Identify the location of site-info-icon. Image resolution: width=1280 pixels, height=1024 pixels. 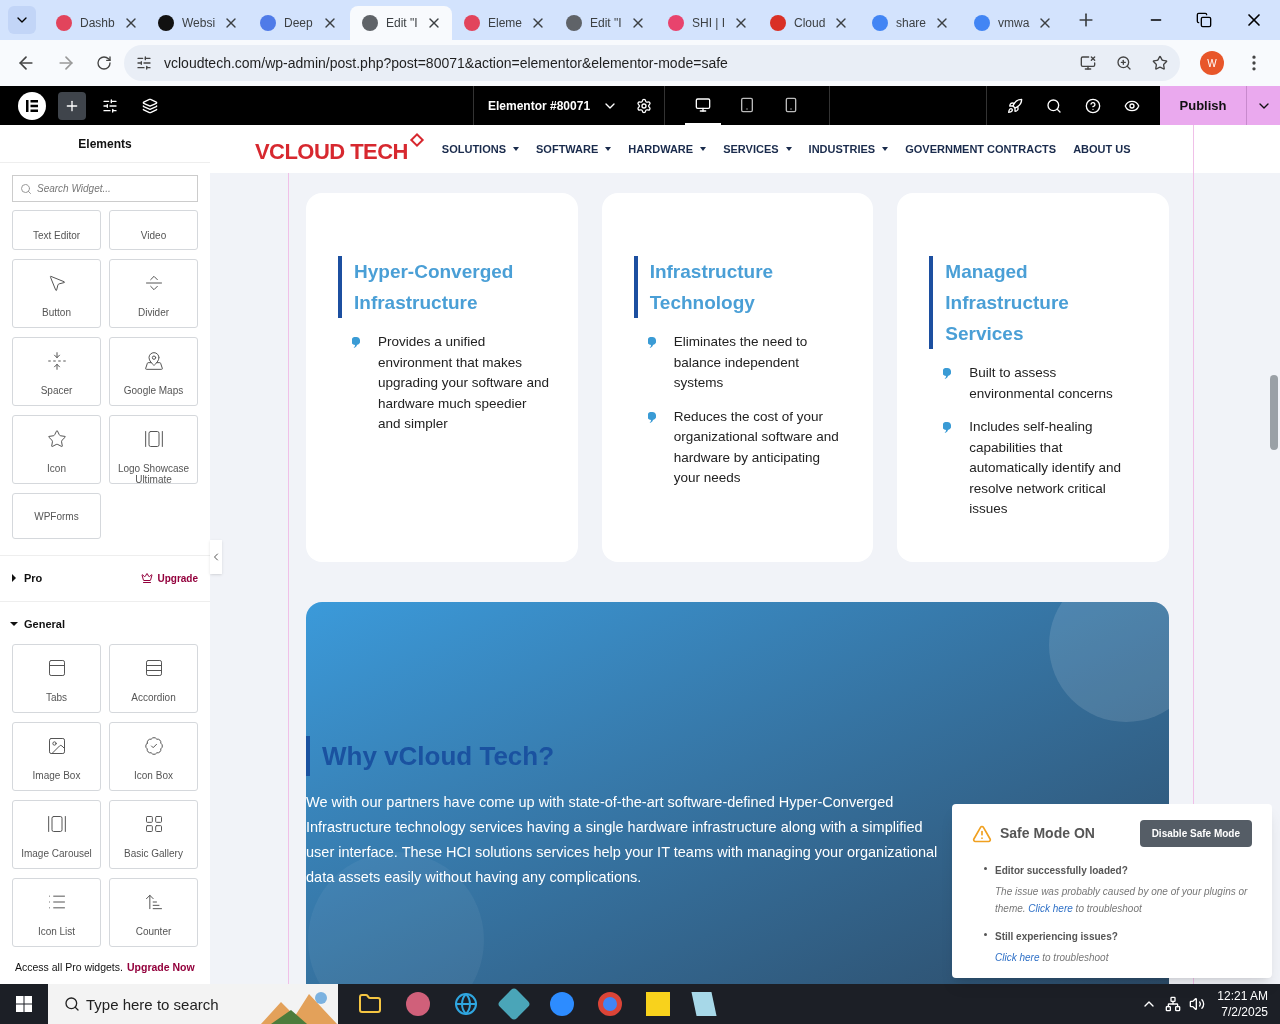
(144, 63).